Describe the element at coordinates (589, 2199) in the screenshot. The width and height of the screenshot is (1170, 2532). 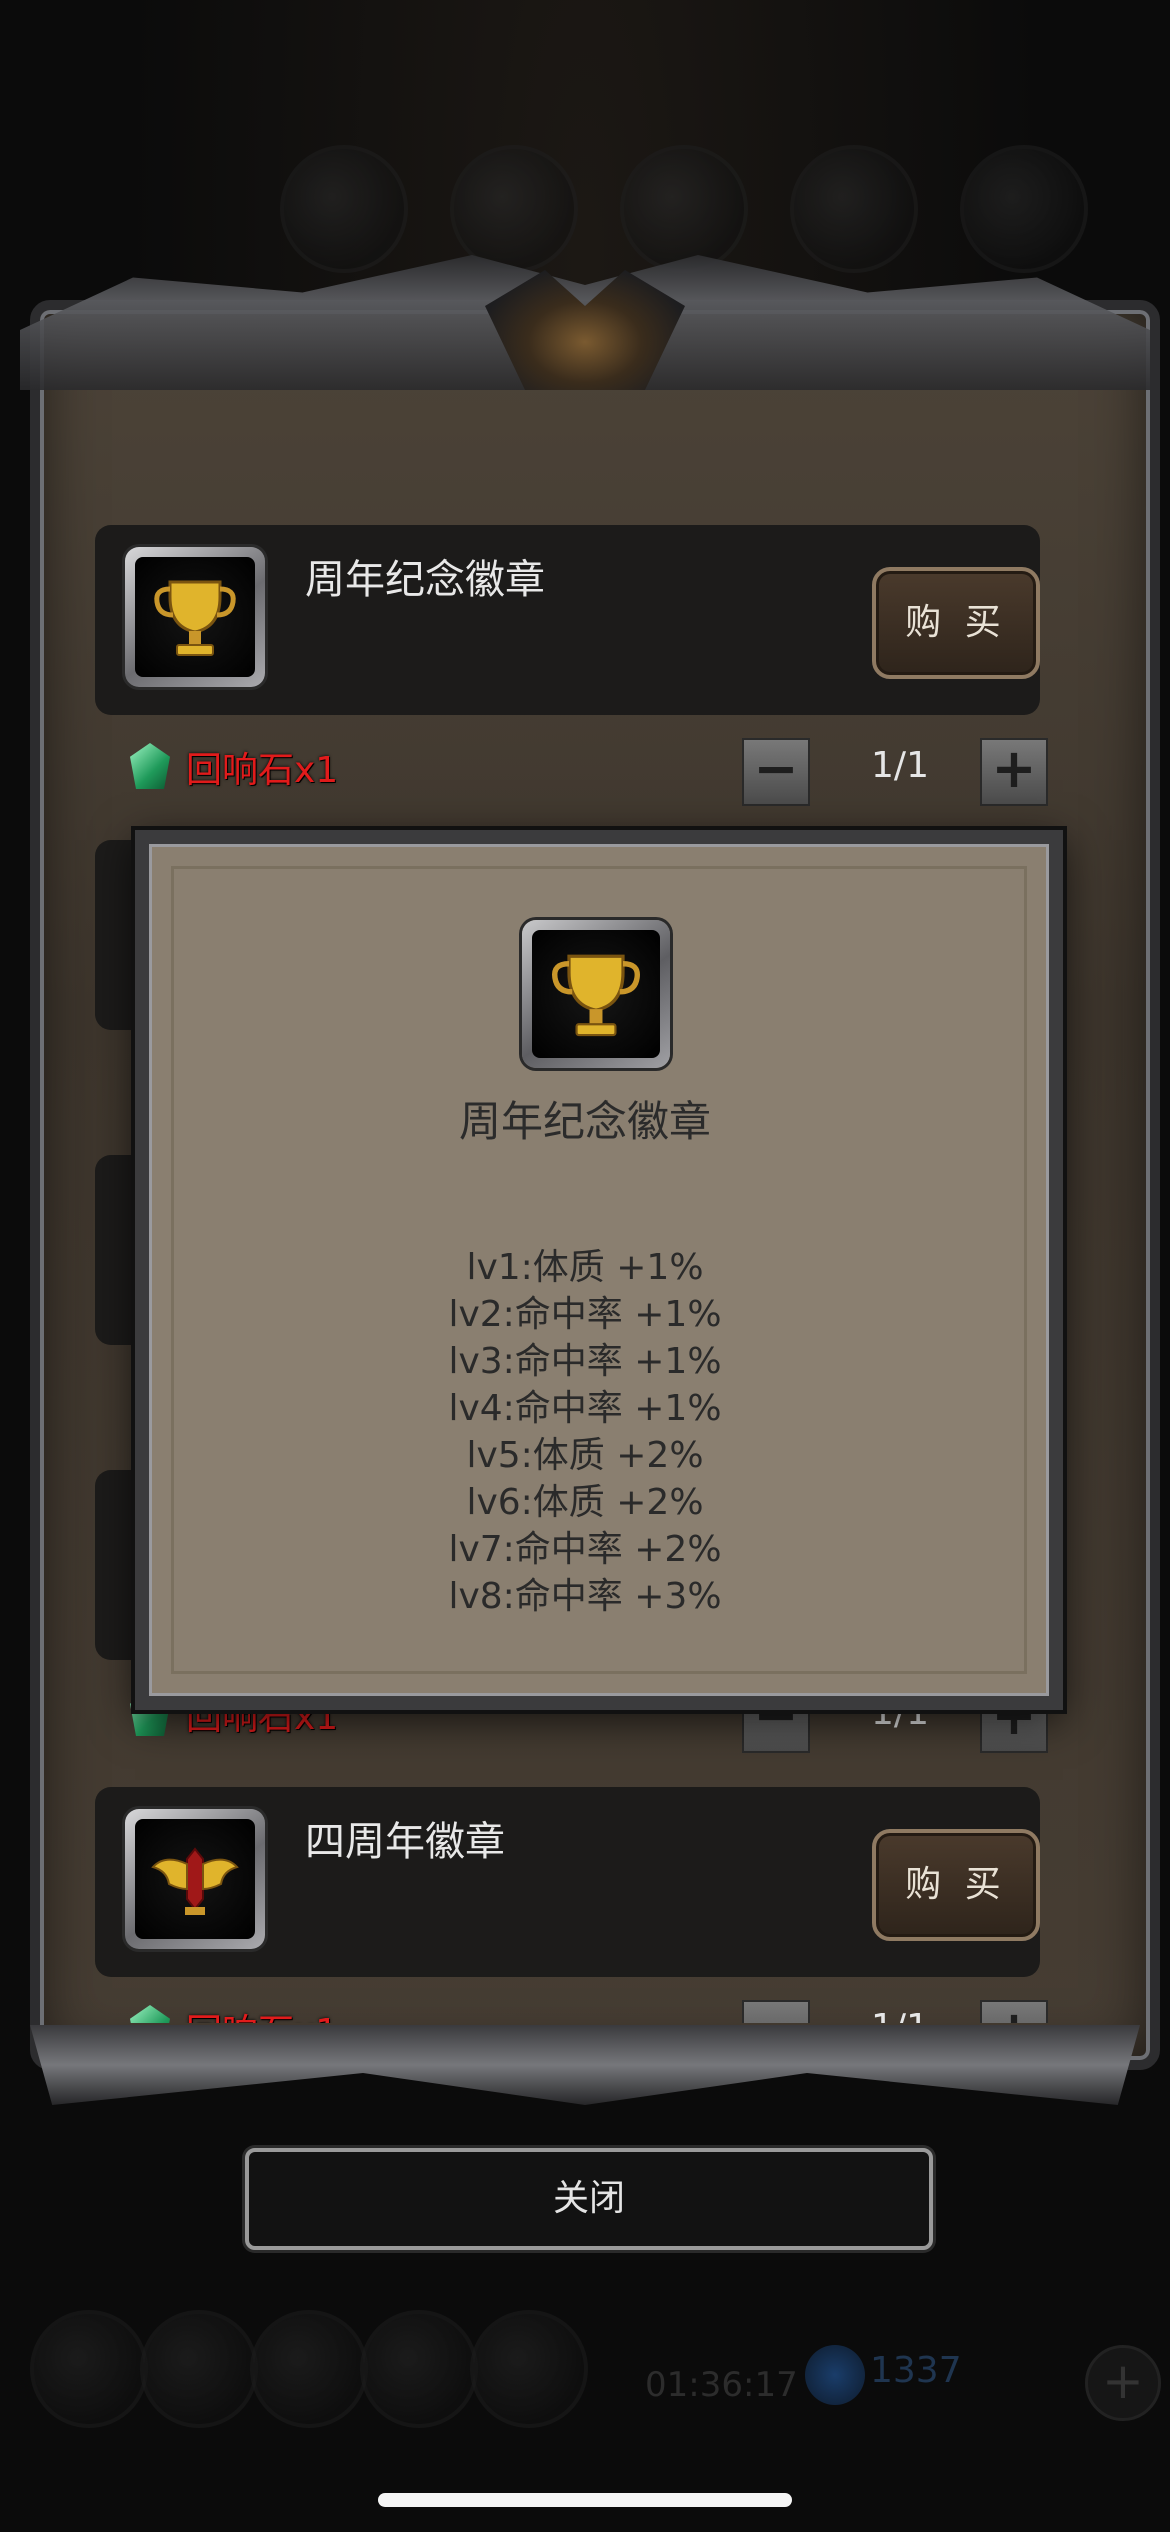
I see `close-button: 关闭` at that location.